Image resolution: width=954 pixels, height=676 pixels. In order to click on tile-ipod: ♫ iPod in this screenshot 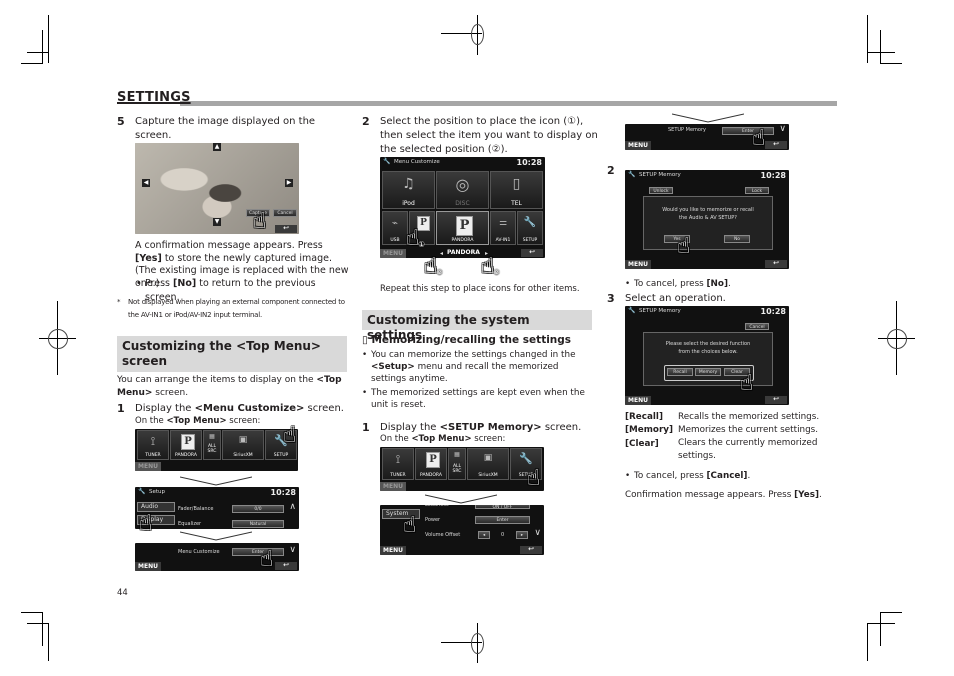, I will do `click(408, 190)`.